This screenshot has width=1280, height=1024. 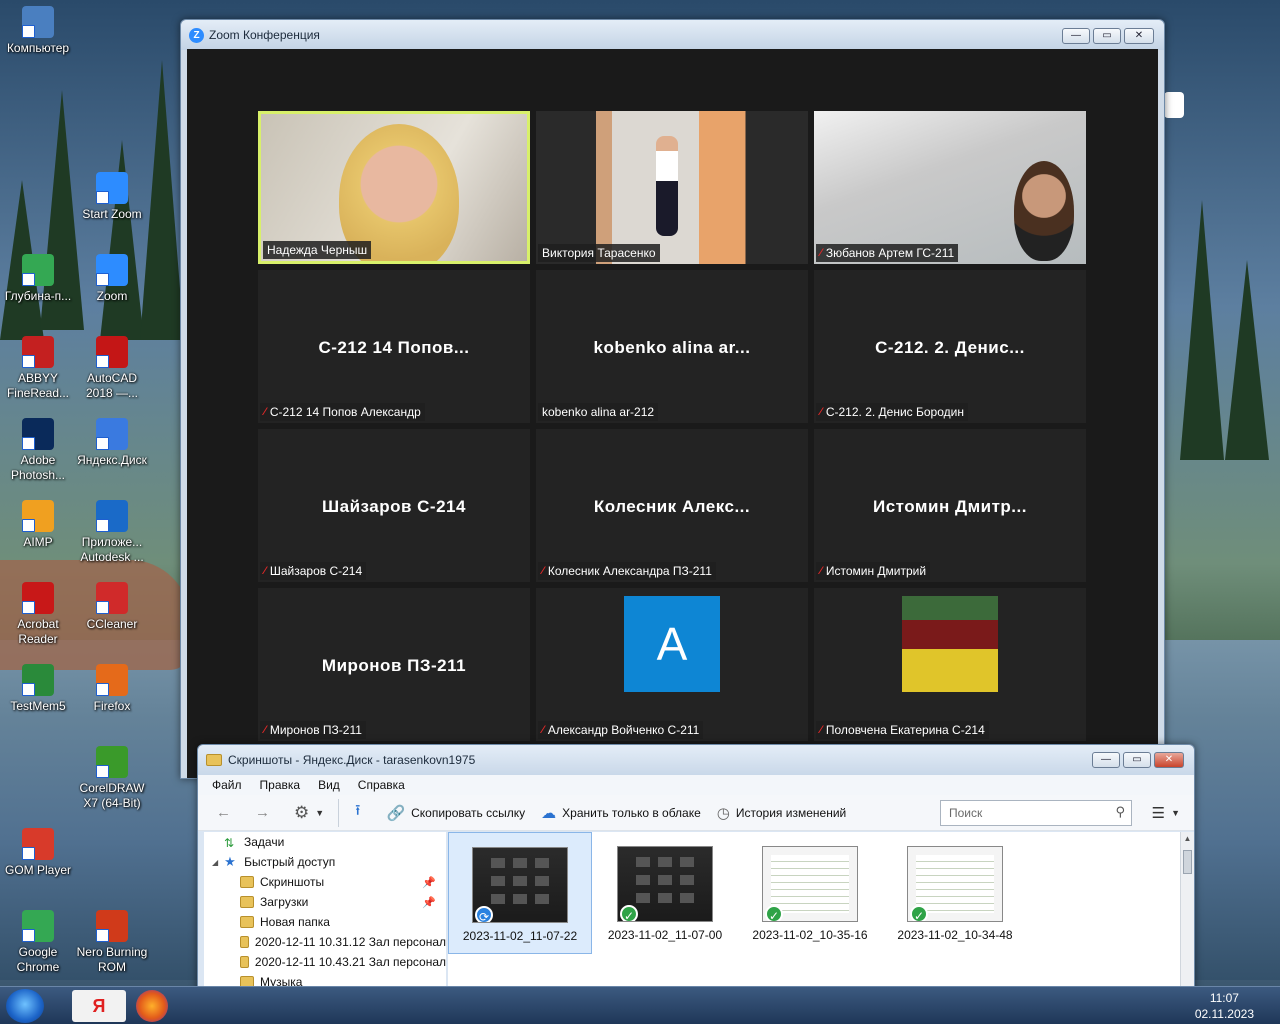 I want to click on participant-tile: A ⁄ Александр Войченко С-211, so click(x=672, y=664).